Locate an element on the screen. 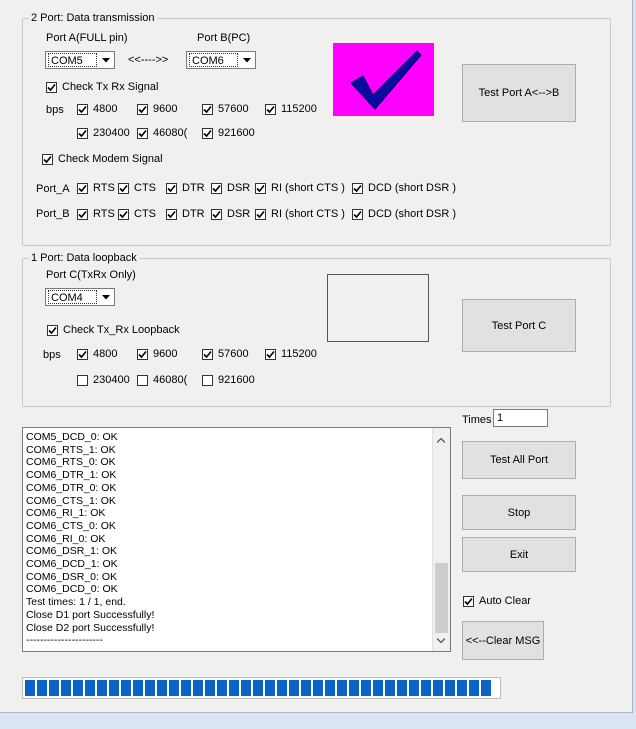  log-line: COM6_RI_0: OK is located at coordinates (66, 538).